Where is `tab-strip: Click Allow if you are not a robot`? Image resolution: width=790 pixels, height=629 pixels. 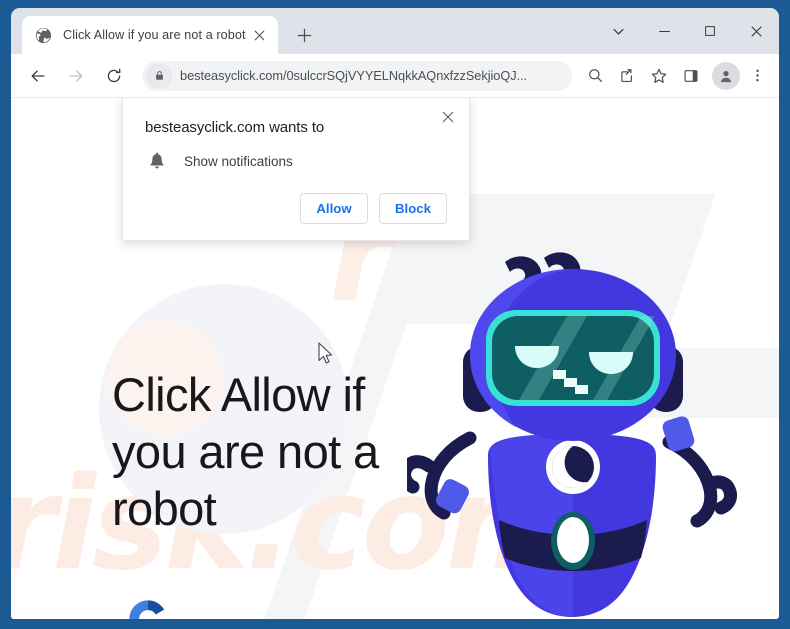
tab-strip: Click Allow if you are not a robot is located at coordinates (395, 31).